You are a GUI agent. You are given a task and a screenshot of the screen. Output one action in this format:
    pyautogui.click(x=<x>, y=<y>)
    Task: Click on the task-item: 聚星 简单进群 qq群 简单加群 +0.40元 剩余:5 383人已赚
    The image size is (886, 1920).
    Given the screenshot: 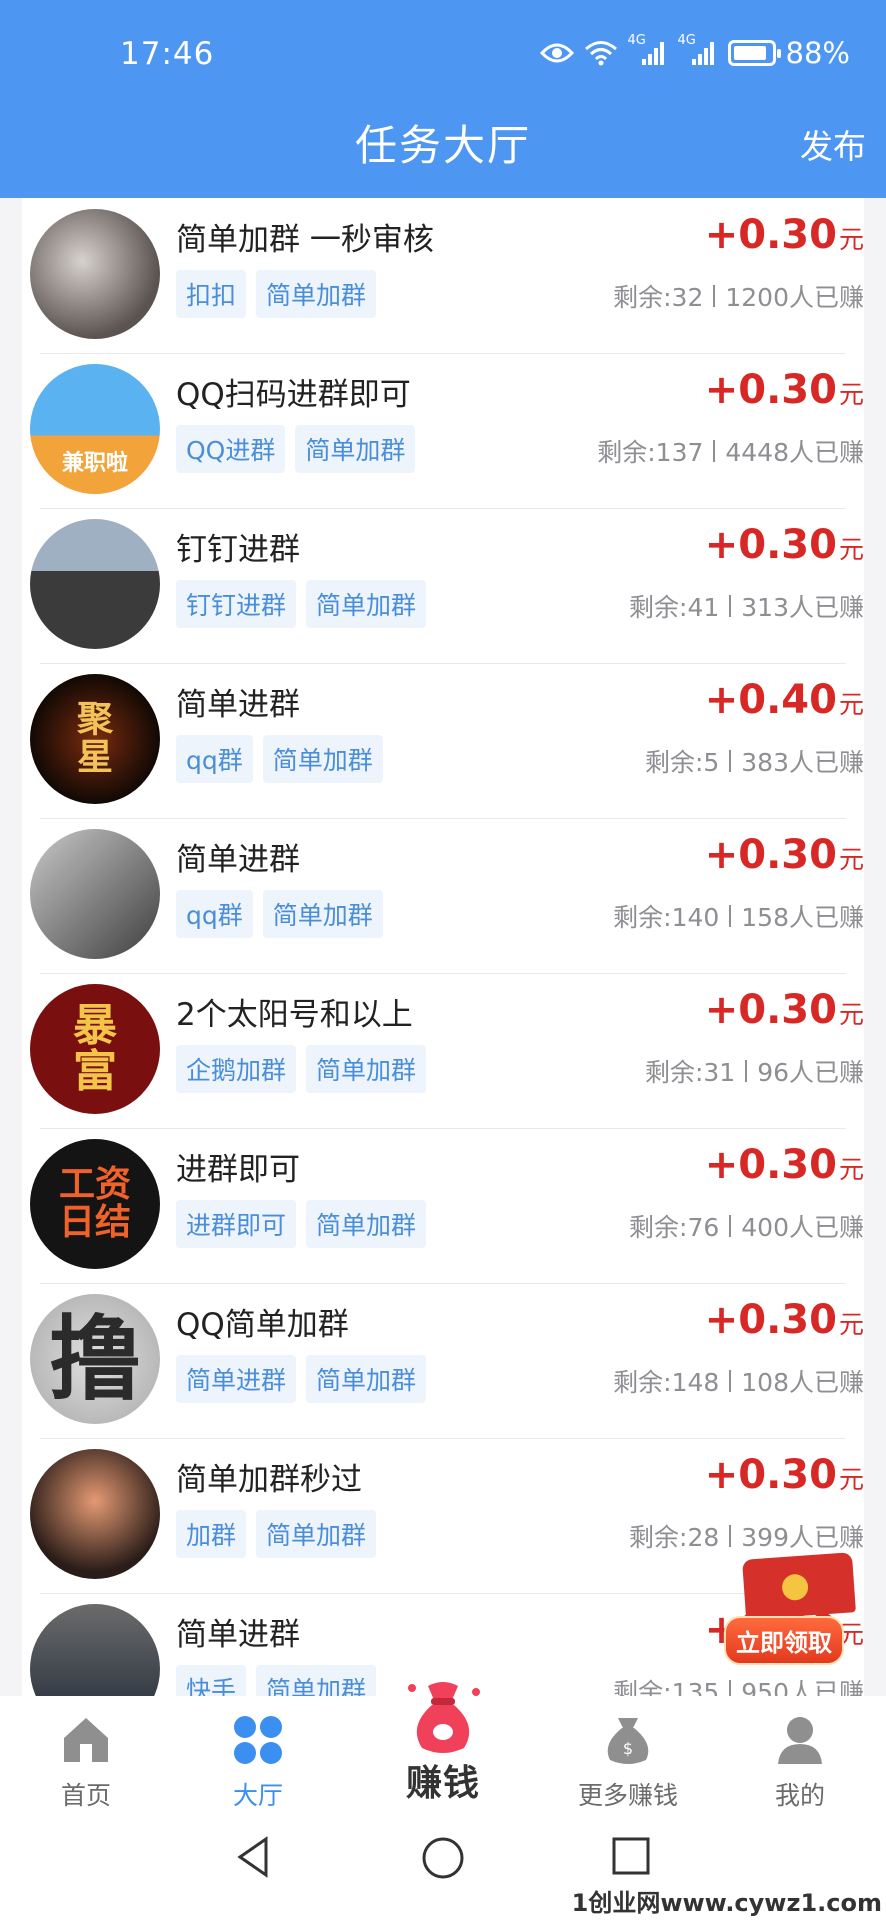 What is the action you would take?
    pyautogui.click(x=443, y=740)
    